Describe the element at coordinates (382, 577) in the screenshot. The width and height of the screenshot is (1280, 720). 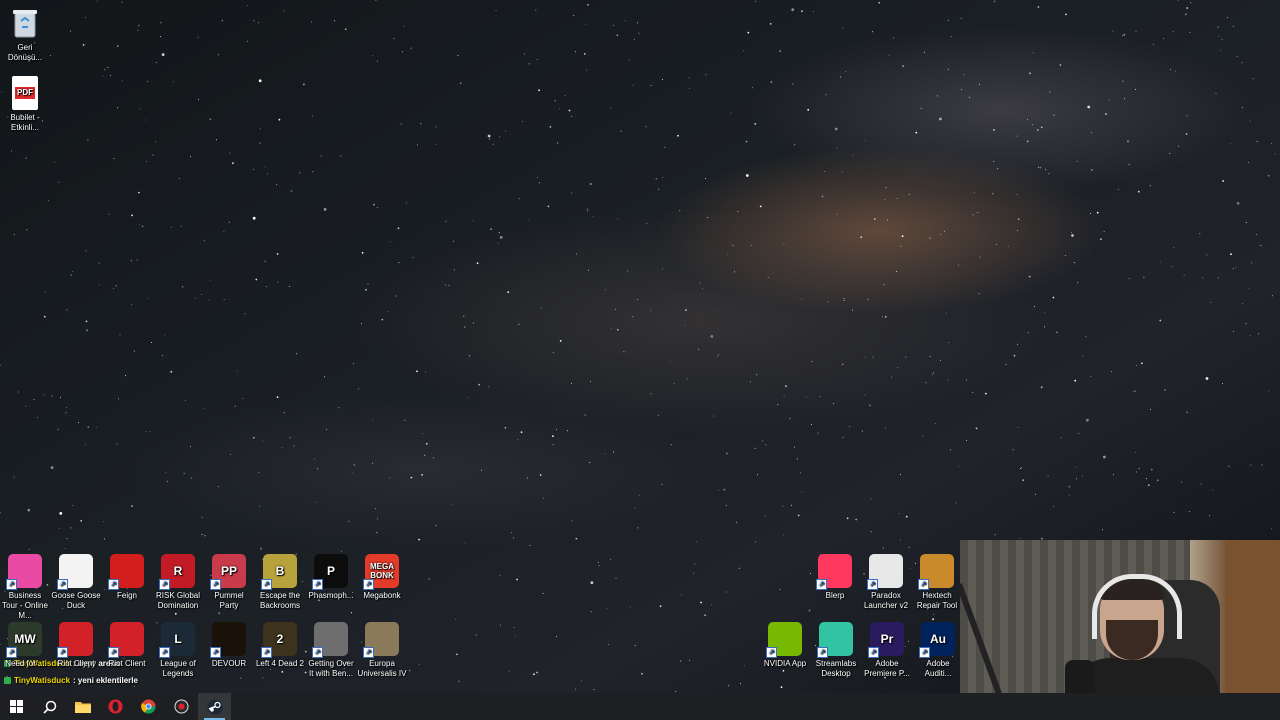
I see `desktop-icon-megabonk: MEGA BONK ↗ Megabonk` at that location.